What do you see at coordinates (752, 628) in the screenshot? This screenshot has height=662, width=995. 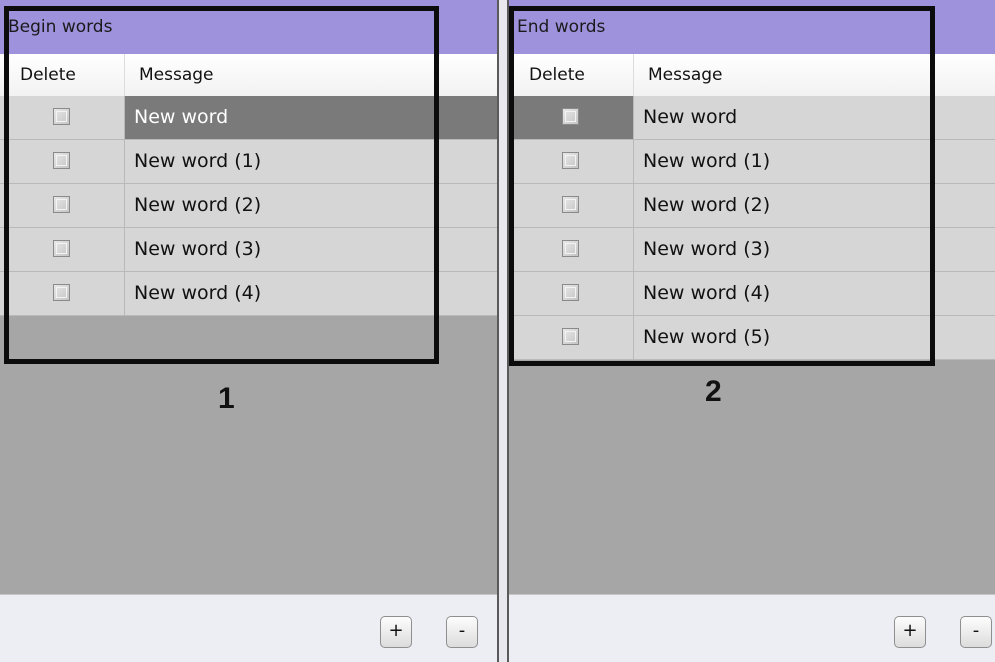 I see `end-words-footer: + -` at bounding box center [752, 628].